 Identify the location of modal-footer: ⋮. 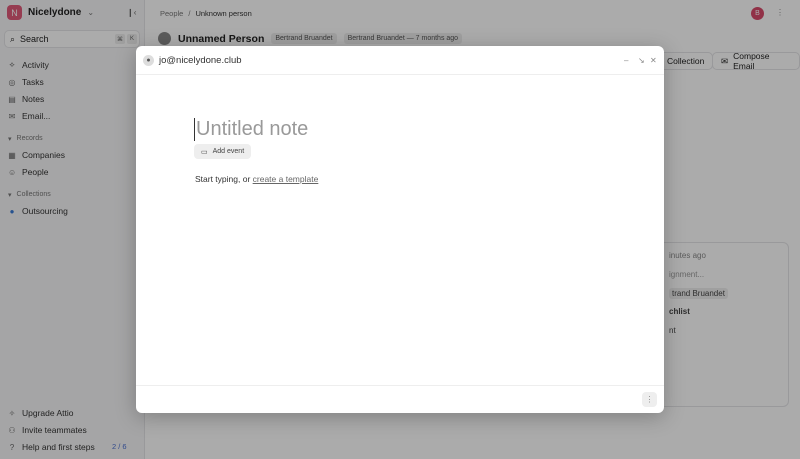
(400, 399).